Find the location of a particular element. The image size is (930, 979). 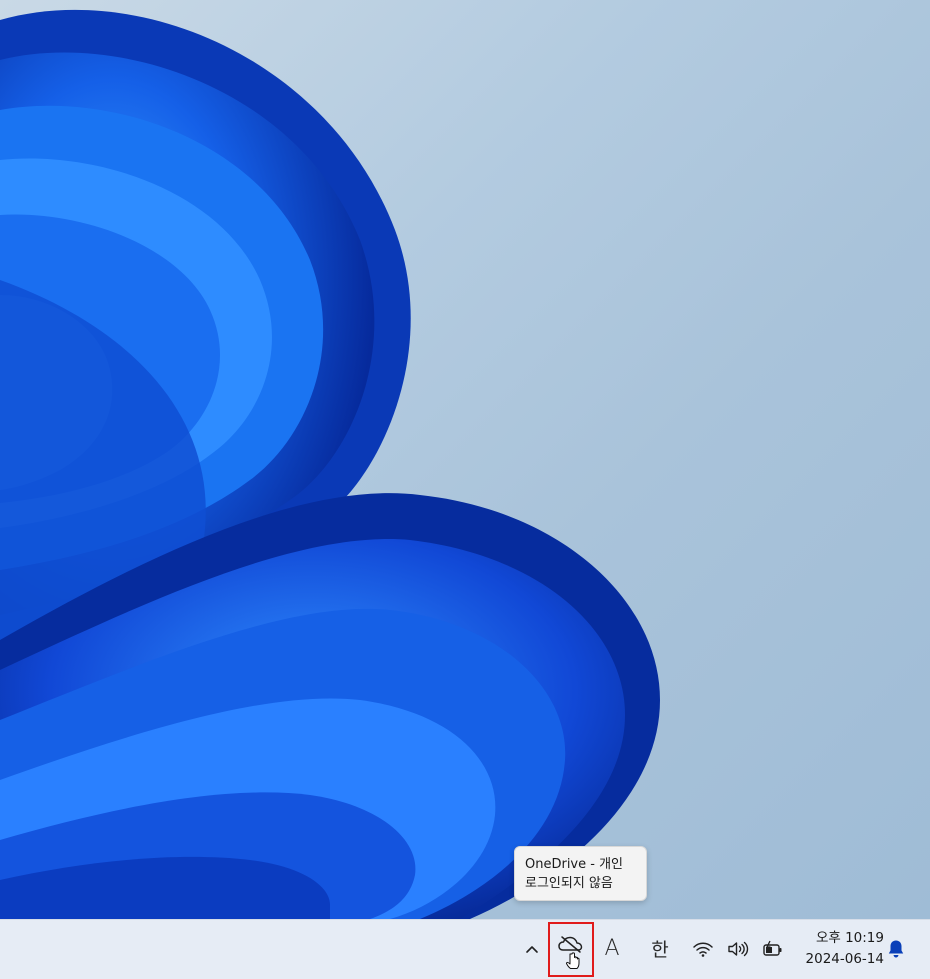

onedrive-cloud-offline-icon is located at coordinates (571, 950).